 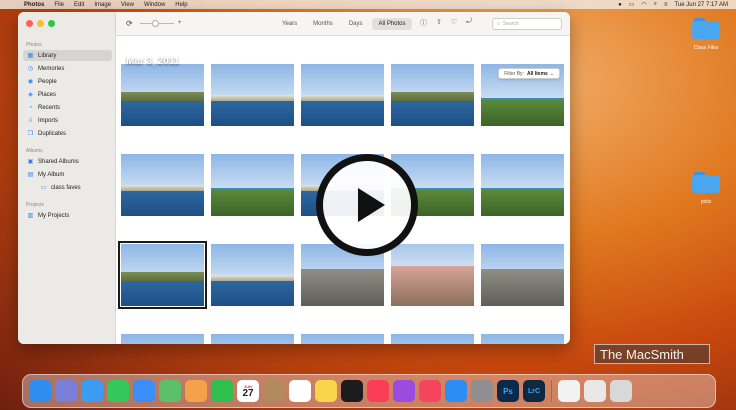 What do you see at coordinates (40, 391) in the screenshot?
I see `finder-icon` at bounding box center [40, 391].